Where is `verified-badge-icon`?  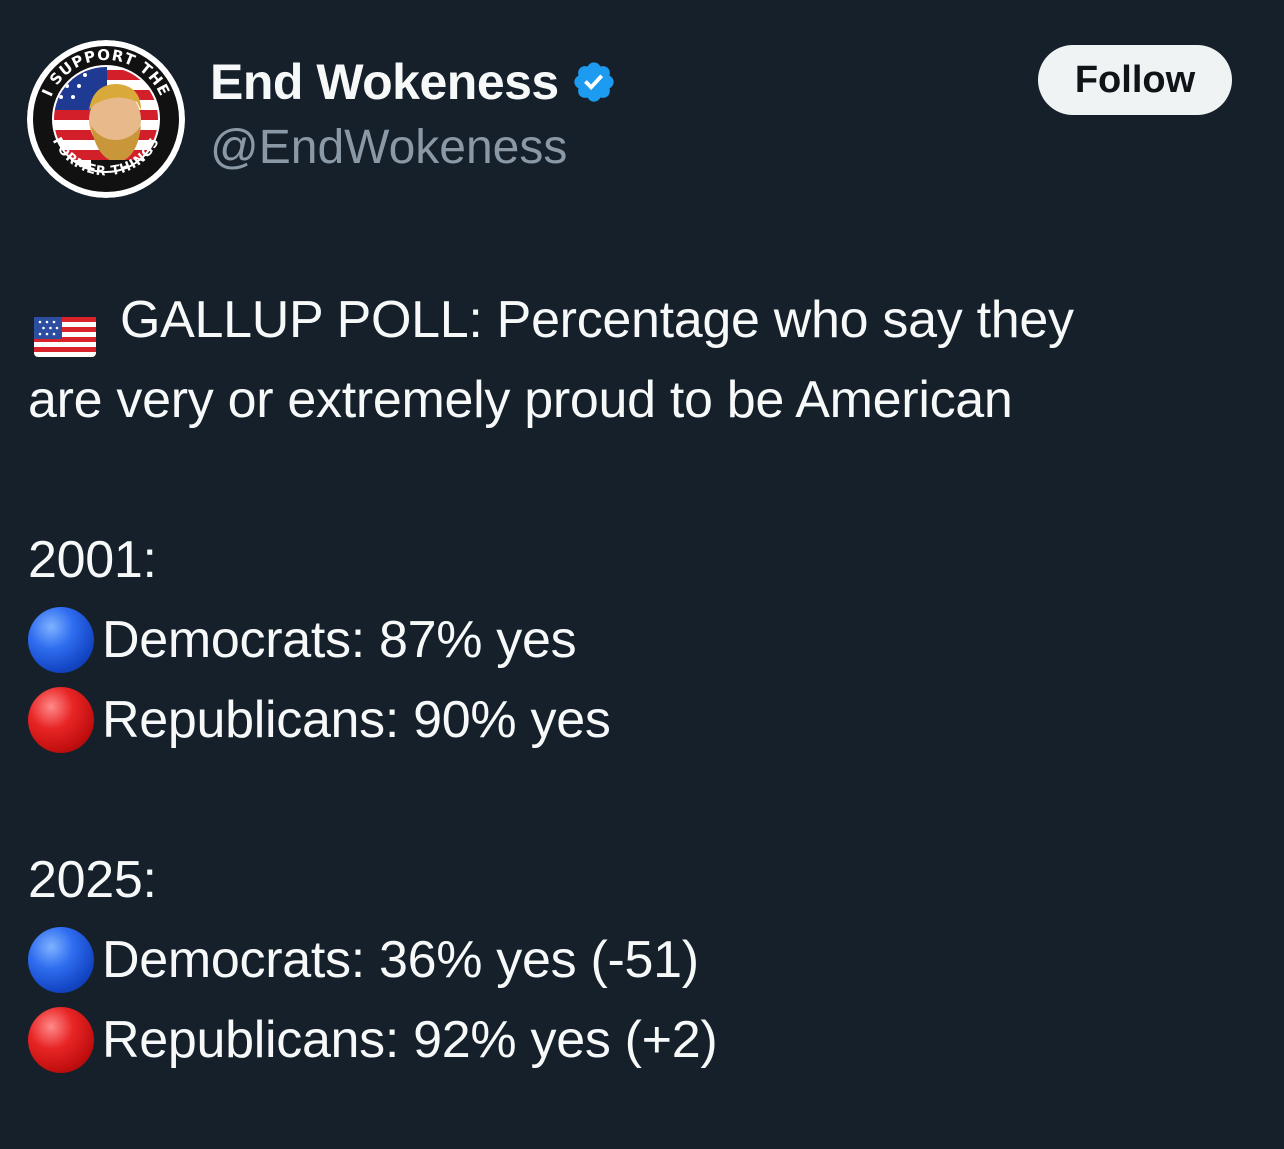
verified-badge-icon is located at coordinates (594, 82).